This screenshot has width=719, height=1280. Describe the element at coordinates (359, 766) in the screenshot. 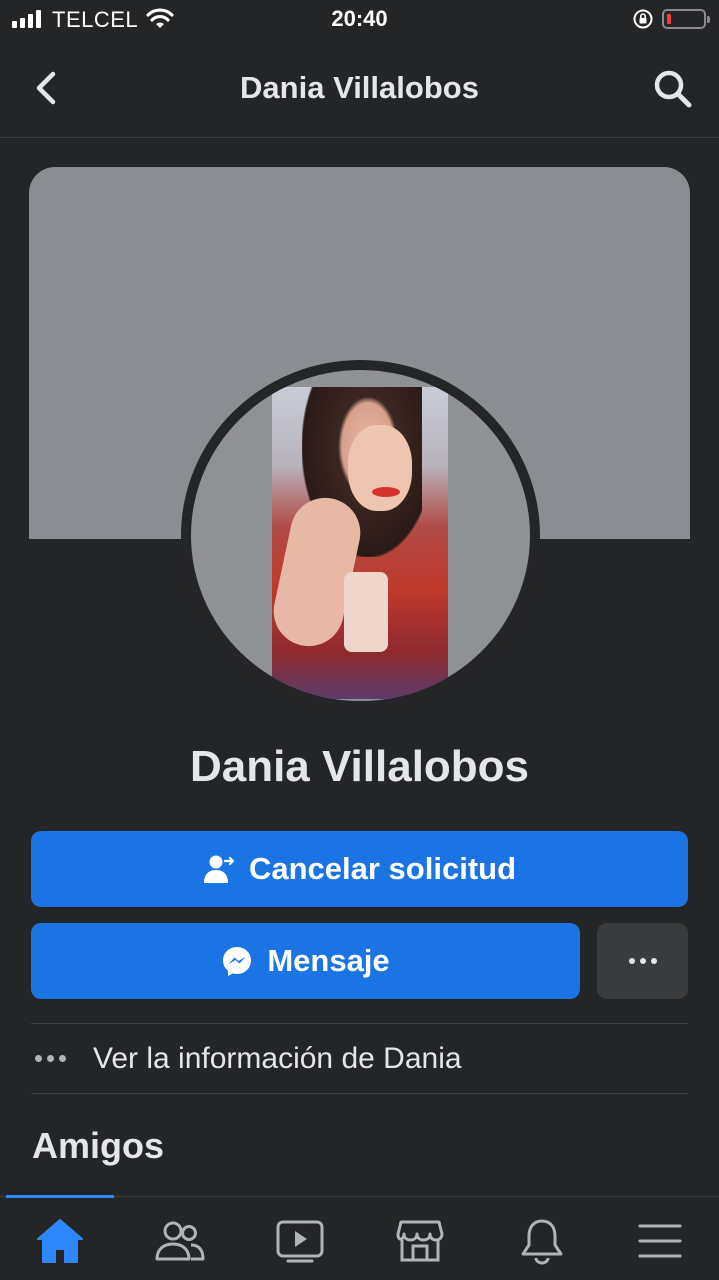

I see `profile-name: Dania Villalobos` at that location.